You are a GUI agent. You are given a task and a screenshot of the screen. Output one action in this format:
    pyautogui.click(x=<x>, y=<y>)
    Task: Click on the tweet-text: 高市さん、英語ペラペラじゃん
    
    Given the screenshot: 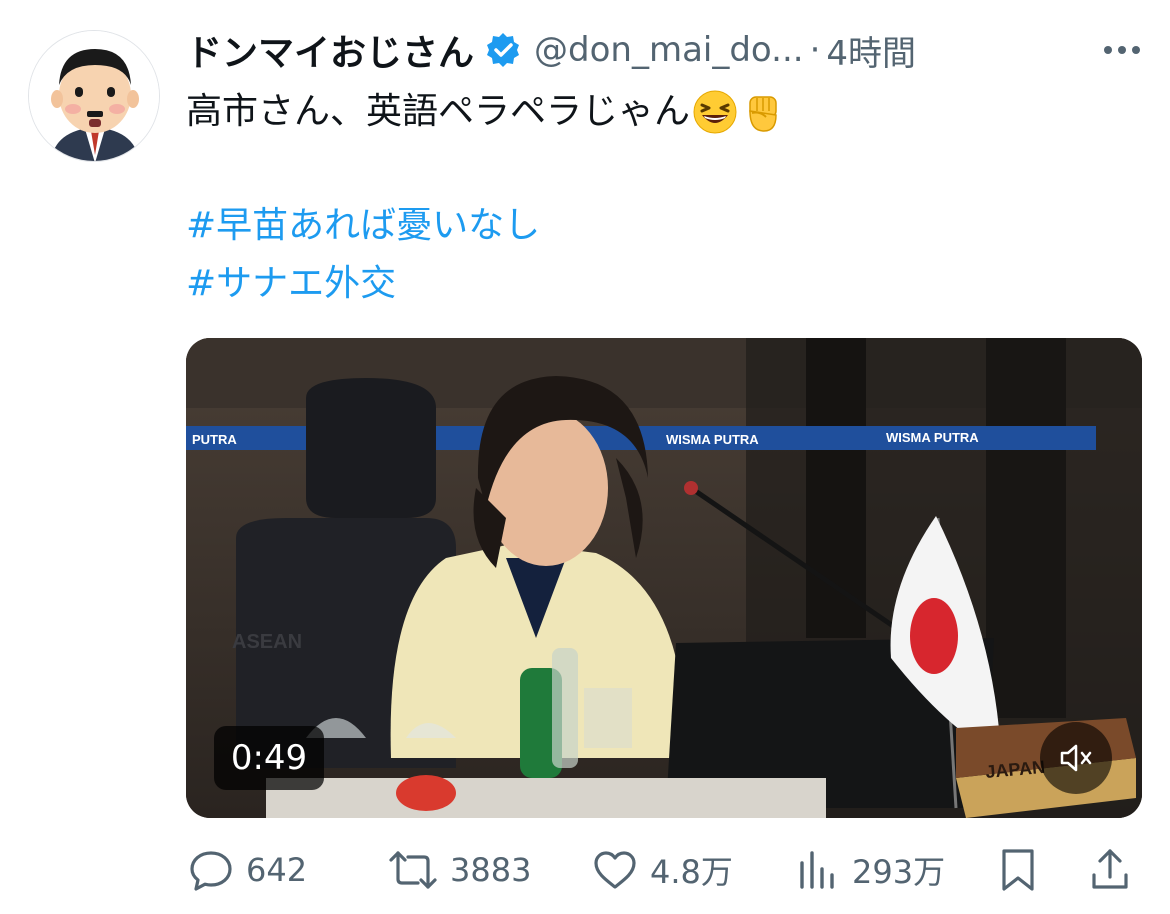 What is the action you would take?
    pyautogui.click(x=486, y=112)
    